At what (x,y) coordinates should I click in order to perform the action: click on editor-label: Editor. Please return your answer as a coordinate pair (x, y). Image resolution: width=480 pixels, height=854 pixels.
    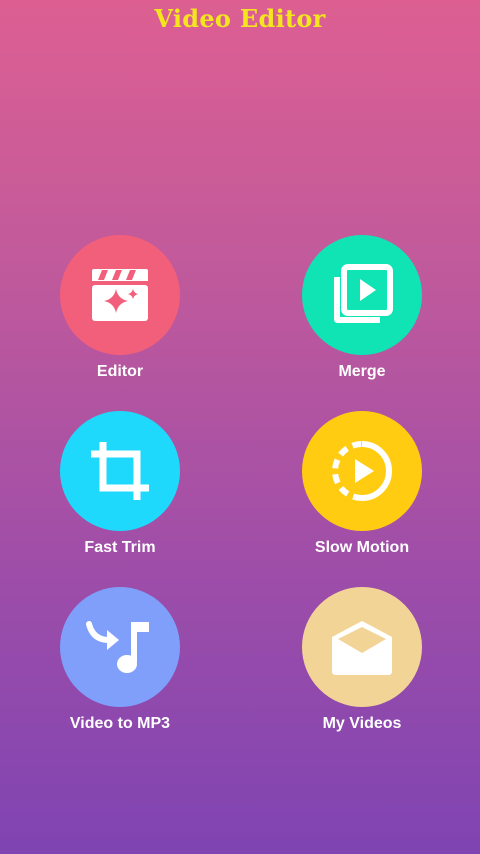
    Looking at the image, I should click on (120, 371).